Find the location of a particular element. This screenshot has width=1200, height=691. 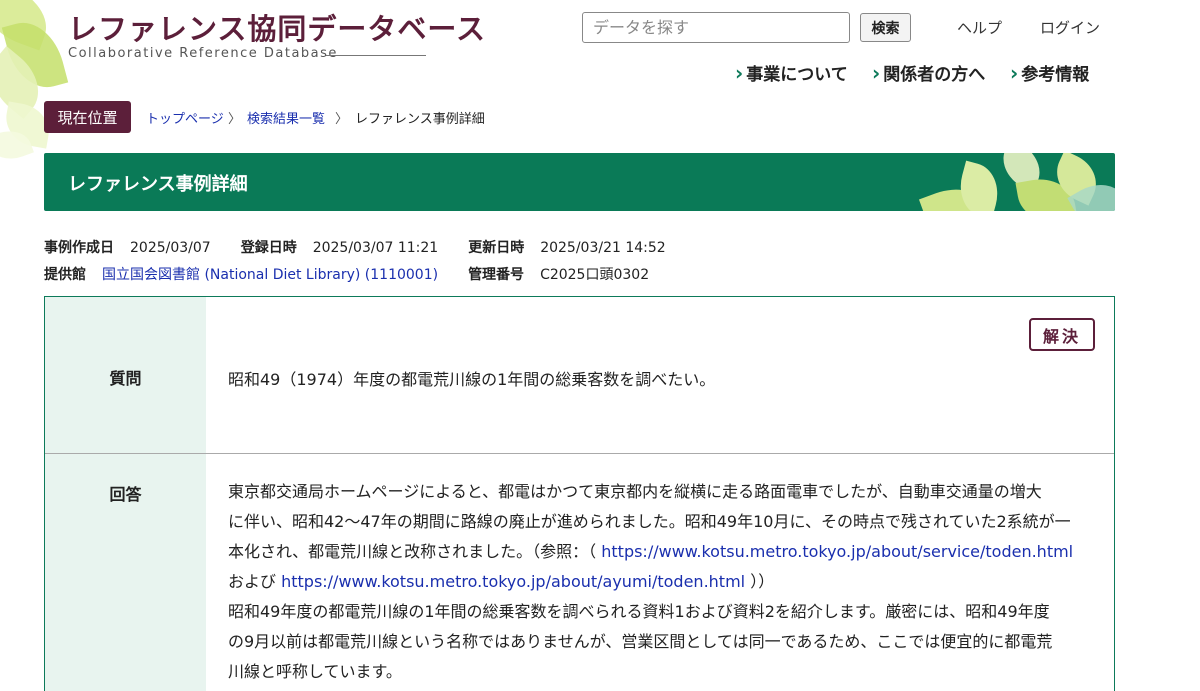

answer-line-text: および is located at coordinates (255, 581).